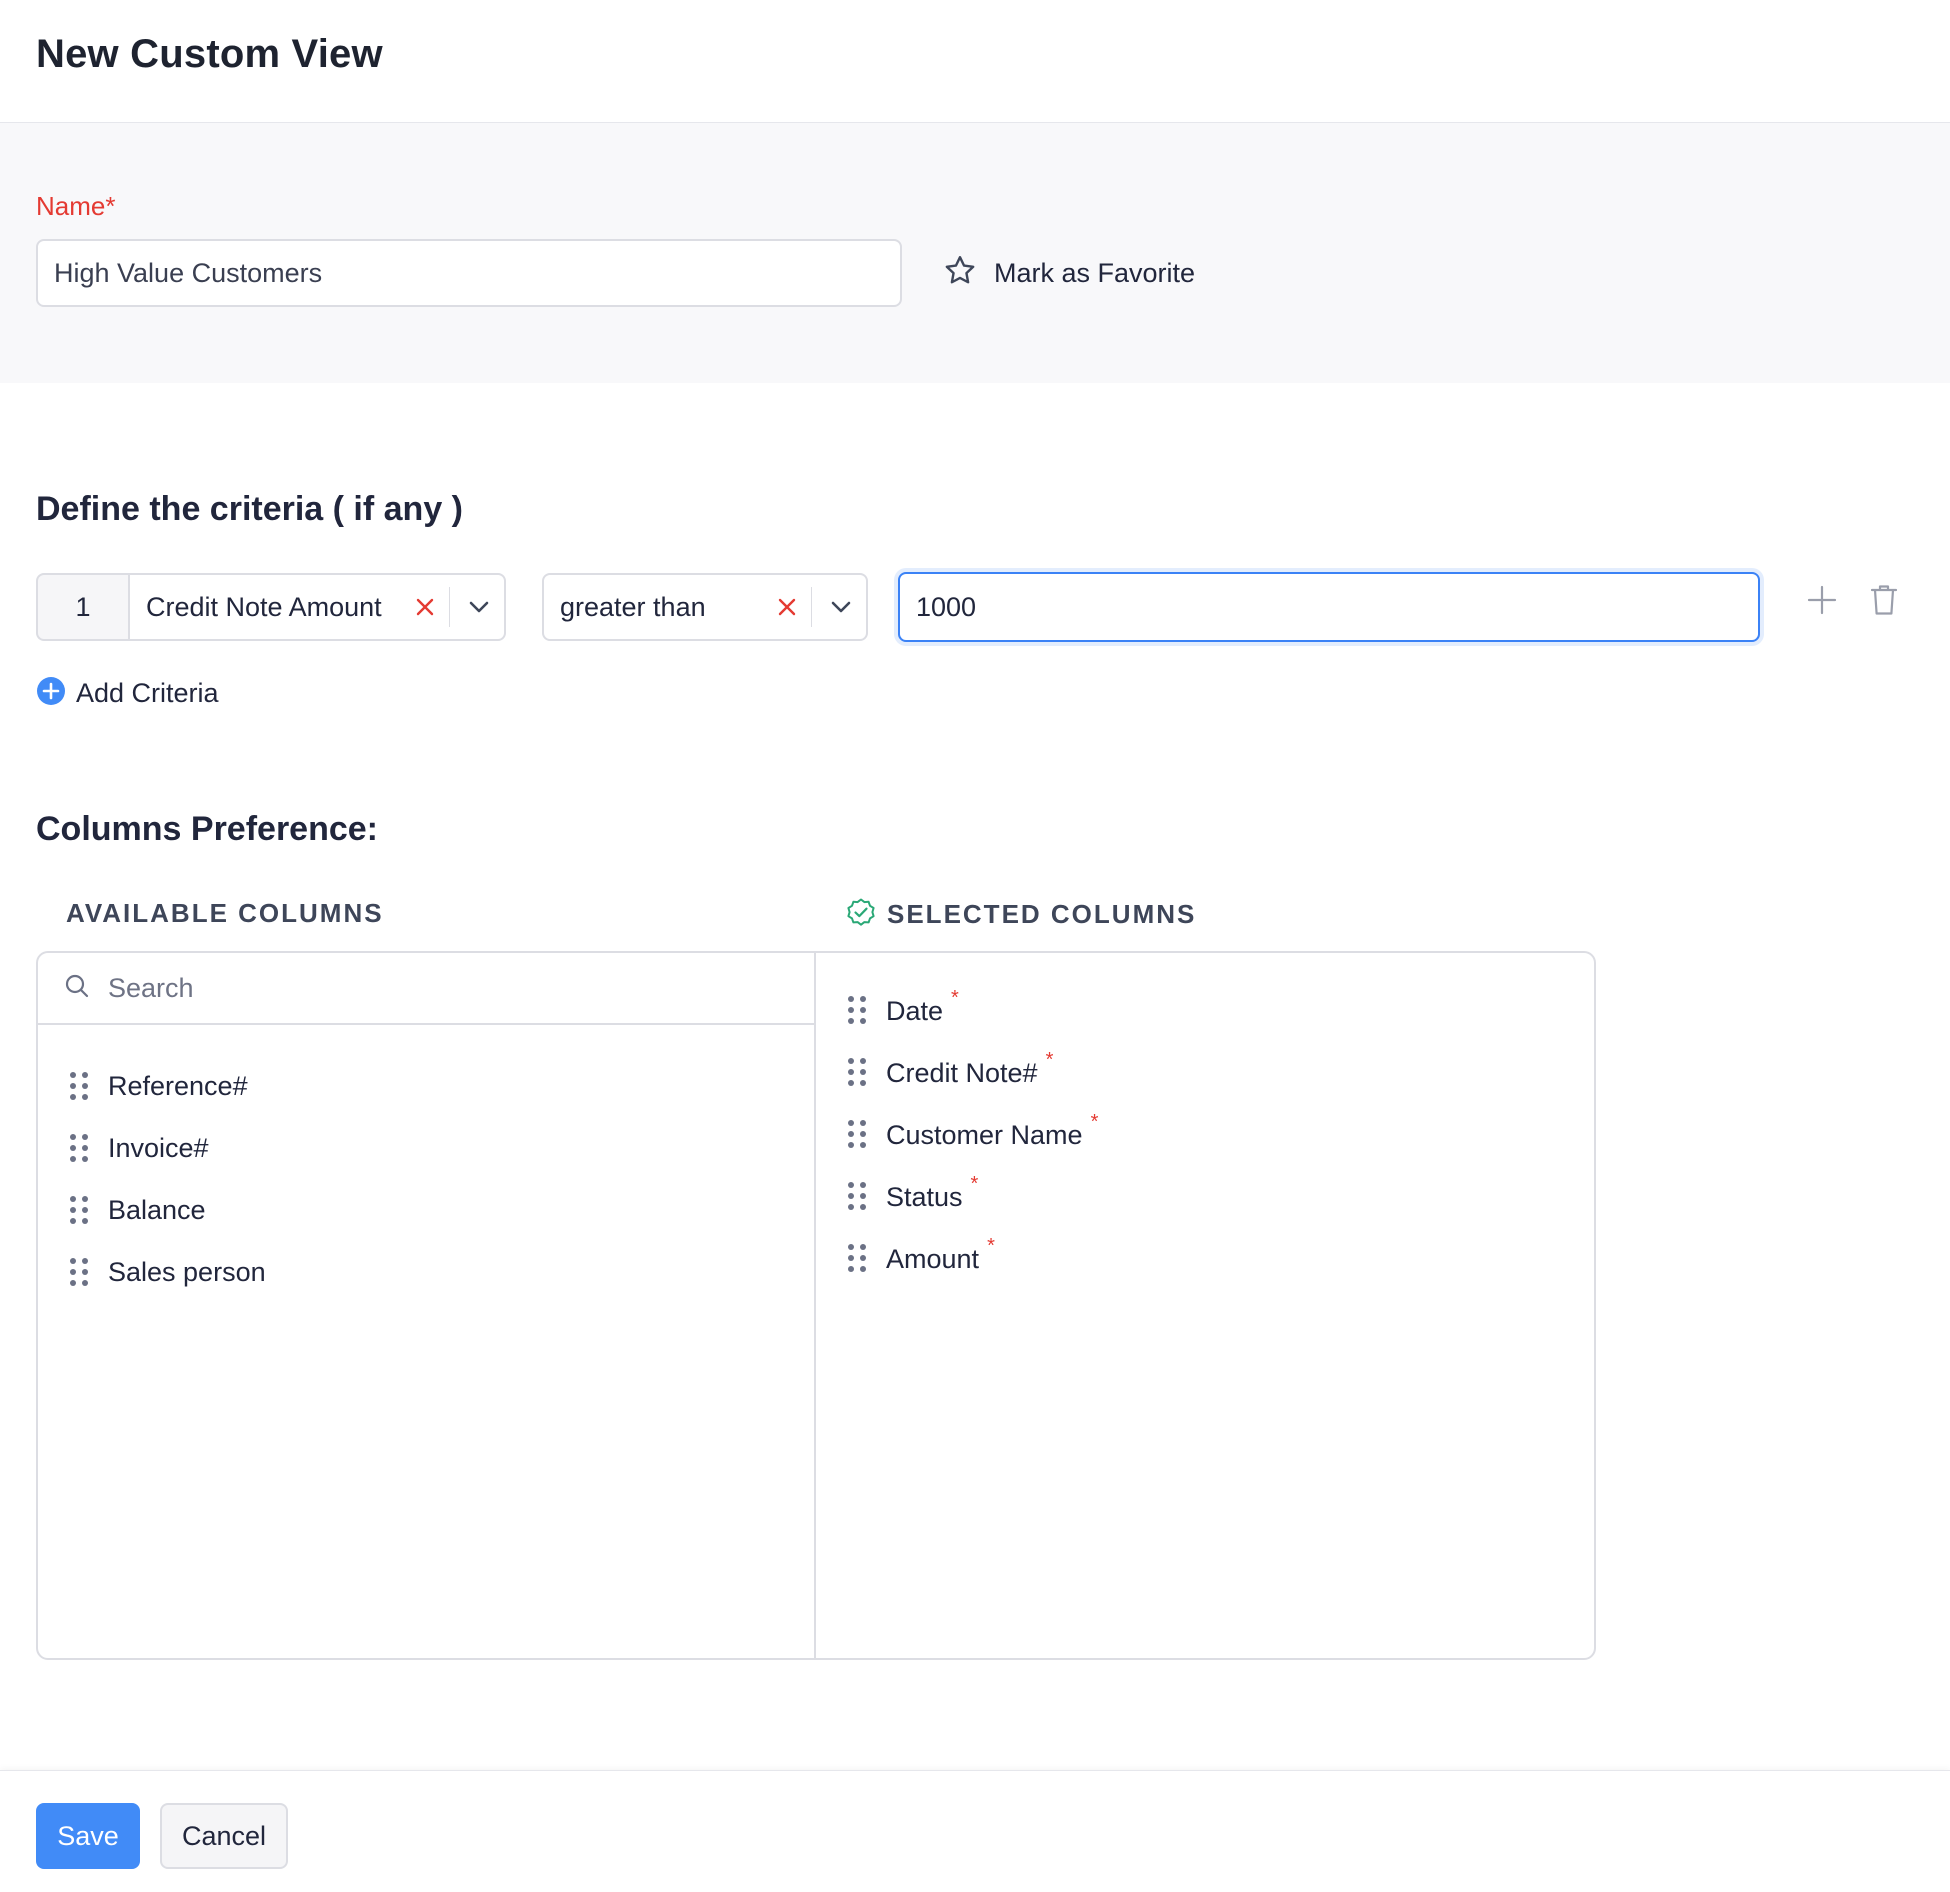  I want to click on available-column-label: Sales person, so click(187, 1271).